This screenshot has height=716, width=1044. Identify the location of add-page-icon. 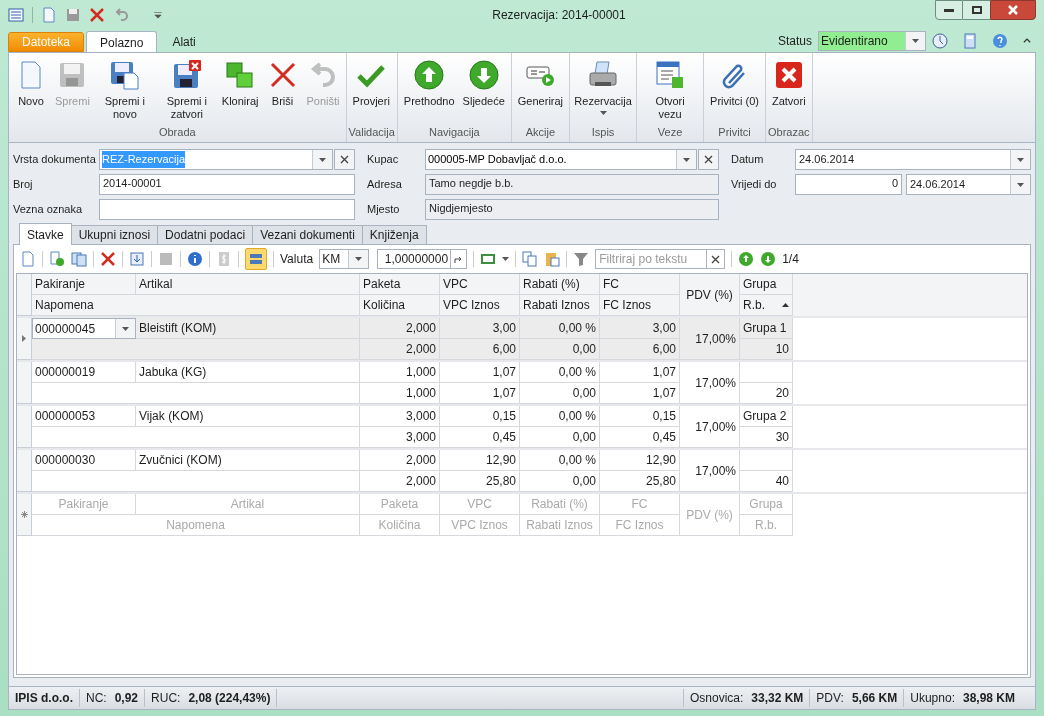
(57, 259).